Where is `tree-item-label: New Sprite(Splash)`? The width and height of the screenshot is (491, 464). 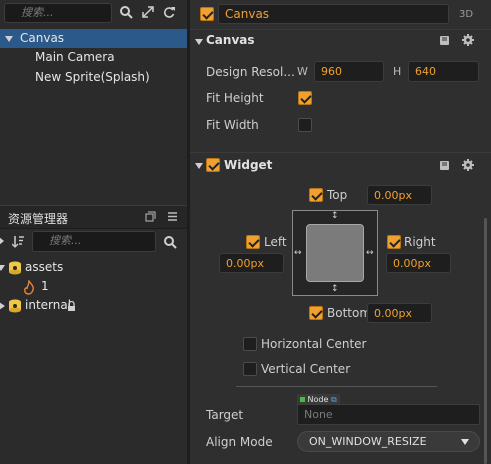
tree-item-label: New Sprite(Splash) is located at coordinates (92, 77).